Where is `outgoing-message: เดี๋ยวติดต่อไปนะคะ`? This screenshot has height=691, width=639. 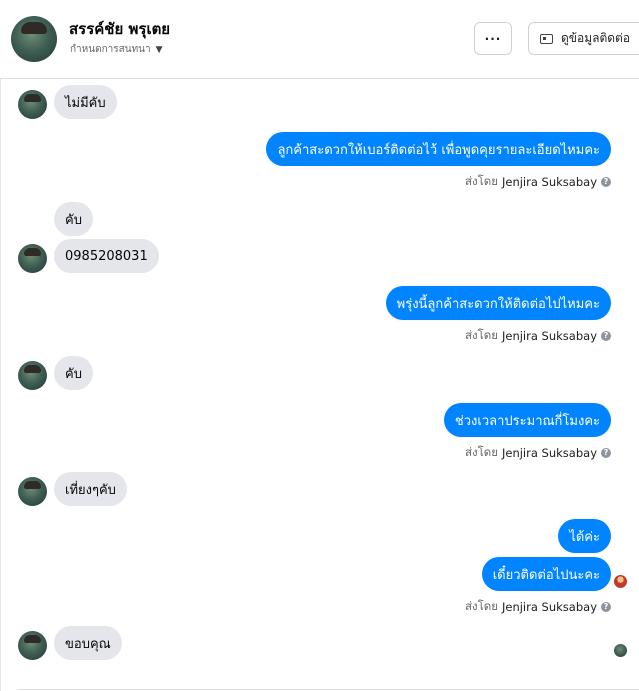
outgoing-message: เดี๋ยวติดต่อไปนะคะ is located at coordinates (546, 574).